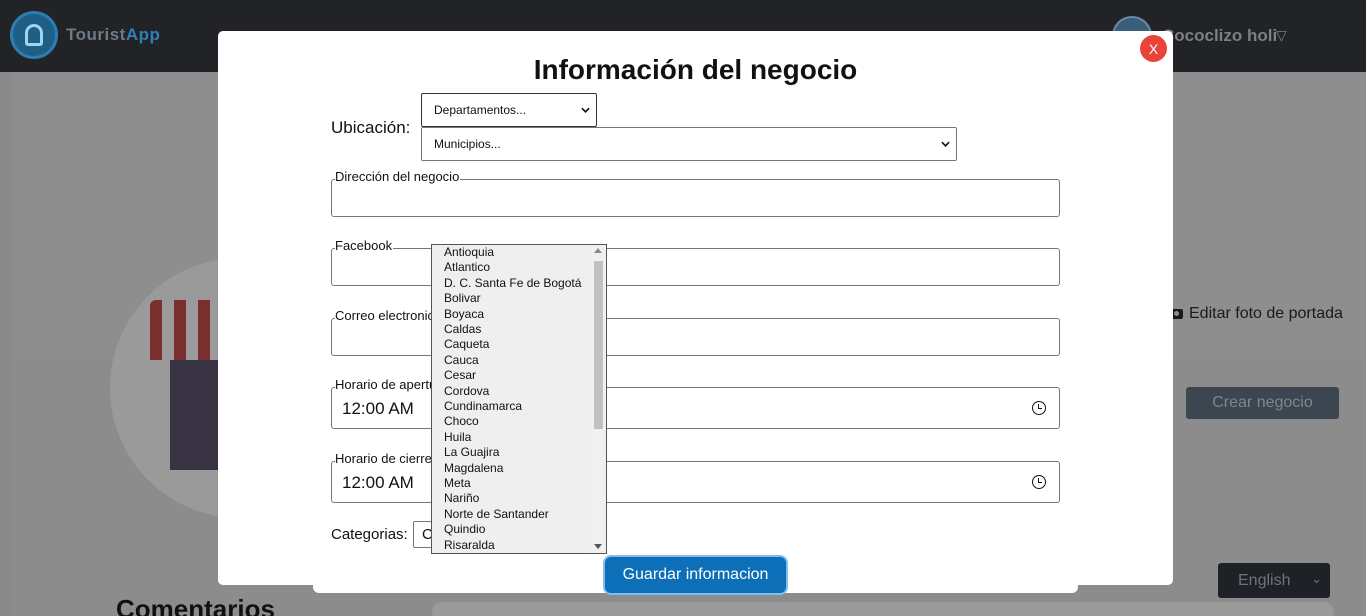 This screenshot has height=616, width=1366. What do you see at coordinates (1153, 48) in the screenshot?
I see `close-modal-button: X` at bounding box center [1153, 48].